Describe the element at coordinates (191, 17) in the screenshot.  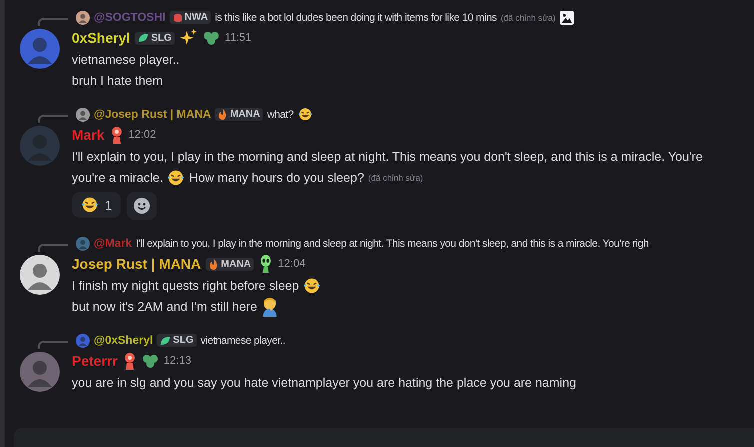
I see `server-tag: NWA` at that location.